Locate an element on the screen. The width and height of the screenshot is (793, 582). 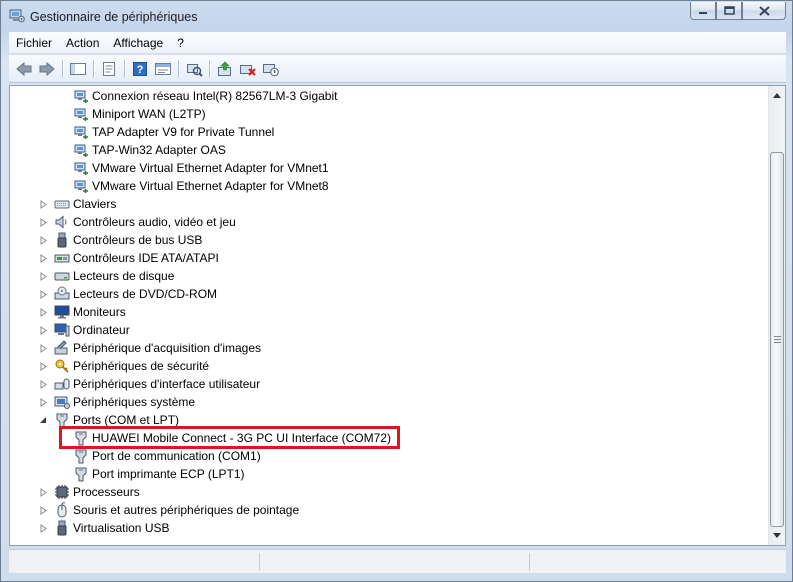
speaker-icon is located at coordinates (61, 222).